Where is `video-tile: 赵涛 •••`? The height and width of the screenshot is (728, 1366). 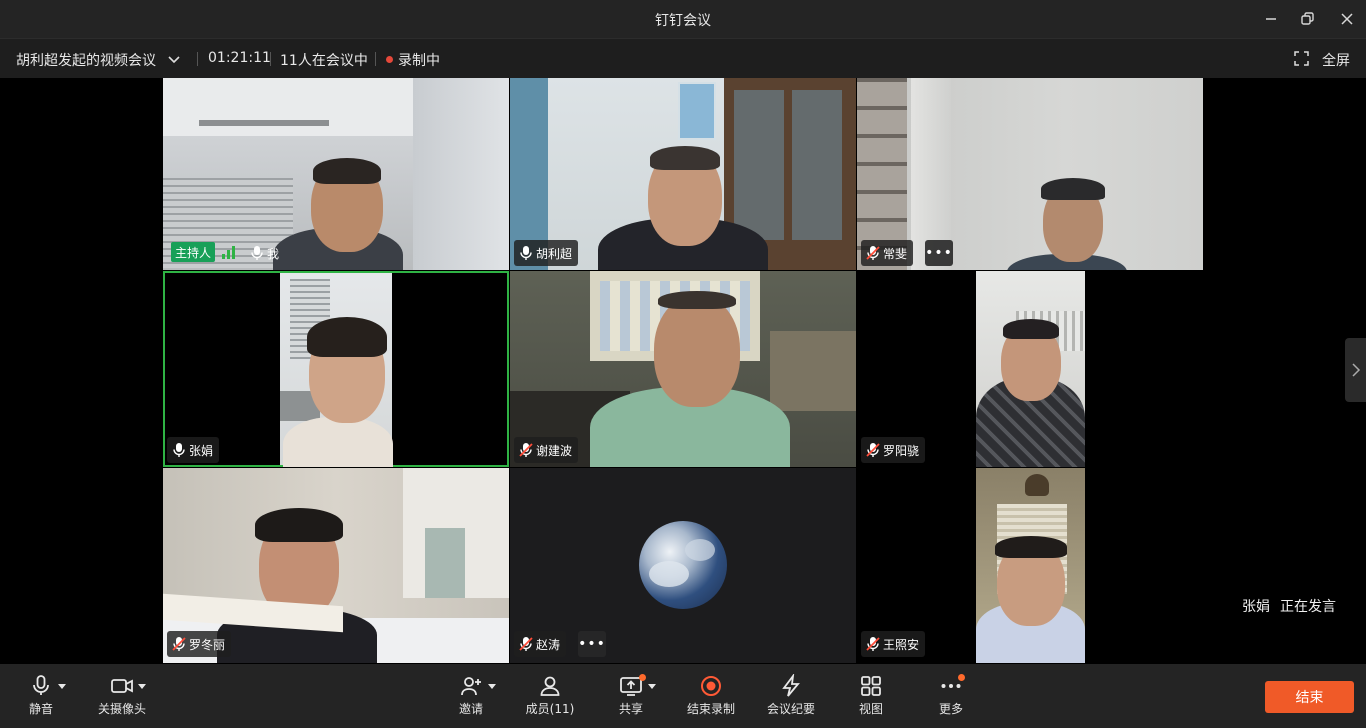 video-tile: 赵涛 ••• is located at coordinates (683, 565).